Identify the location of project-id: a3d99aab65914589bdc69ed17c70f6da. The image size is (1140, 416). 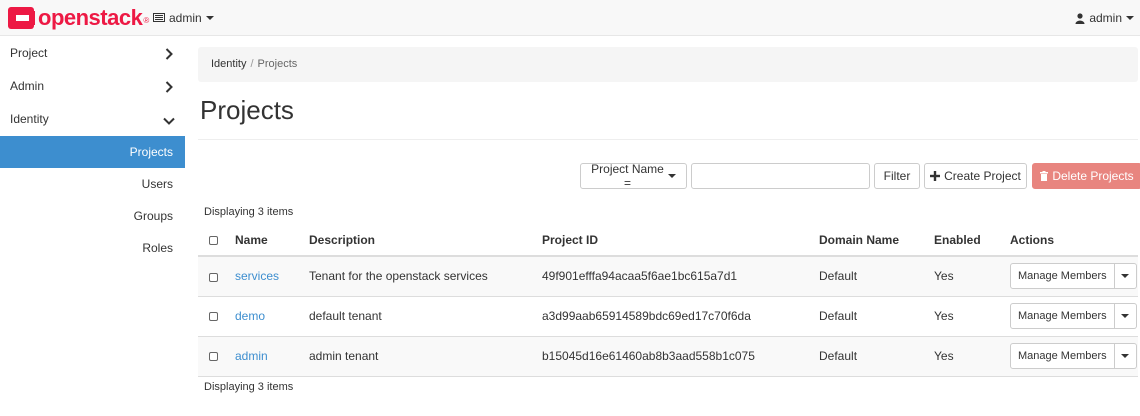
(680, 316).